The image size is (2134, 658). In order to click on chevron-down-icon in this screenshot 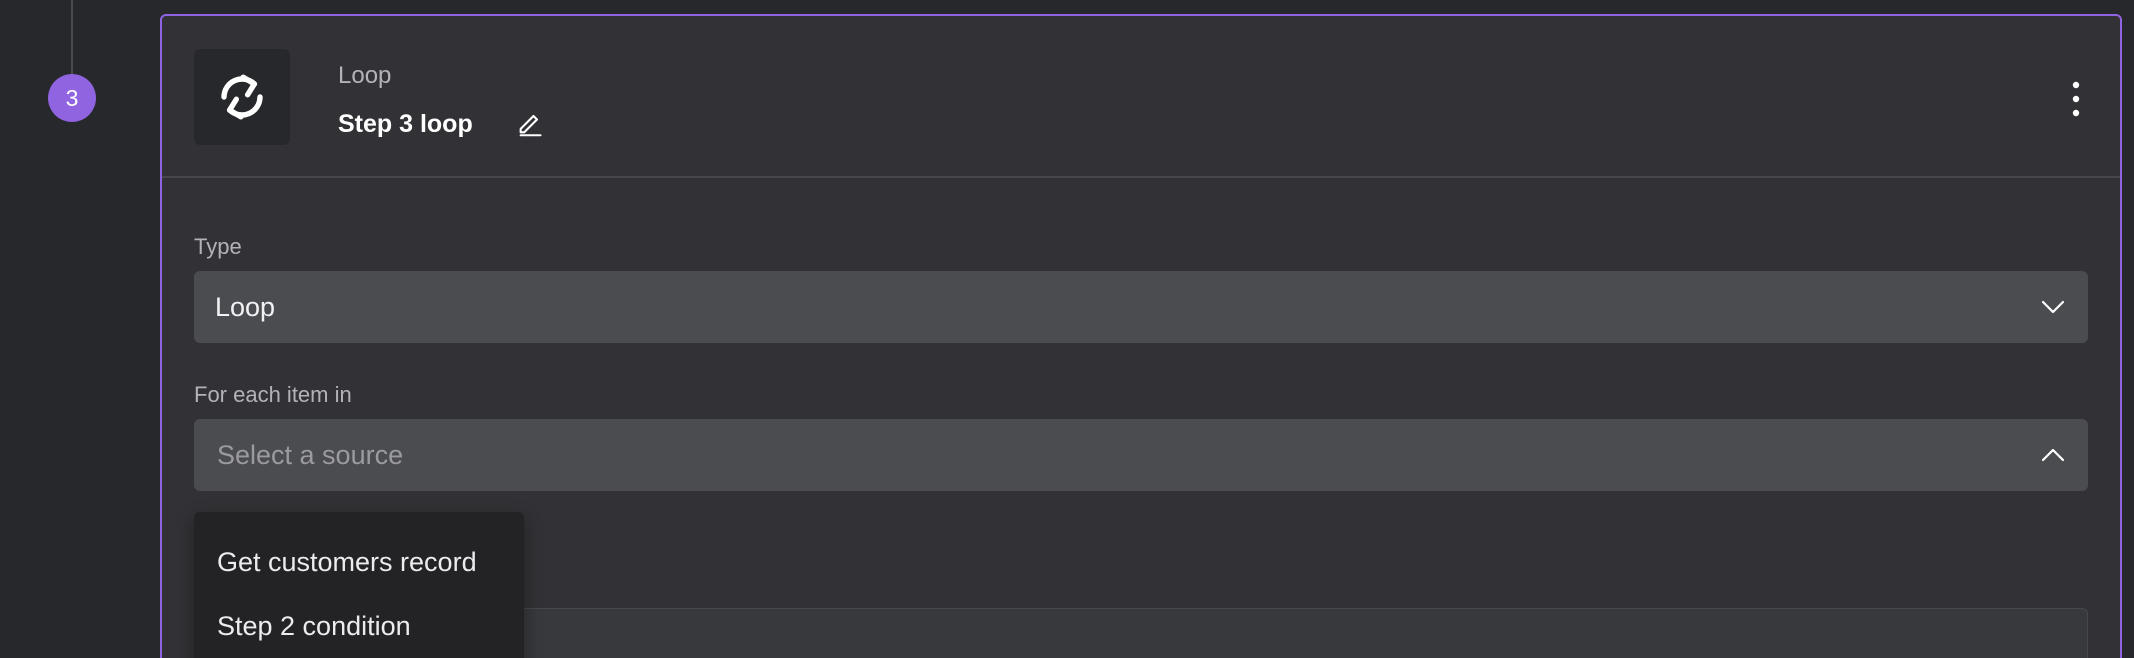, I will do `click(2053, 307)`.